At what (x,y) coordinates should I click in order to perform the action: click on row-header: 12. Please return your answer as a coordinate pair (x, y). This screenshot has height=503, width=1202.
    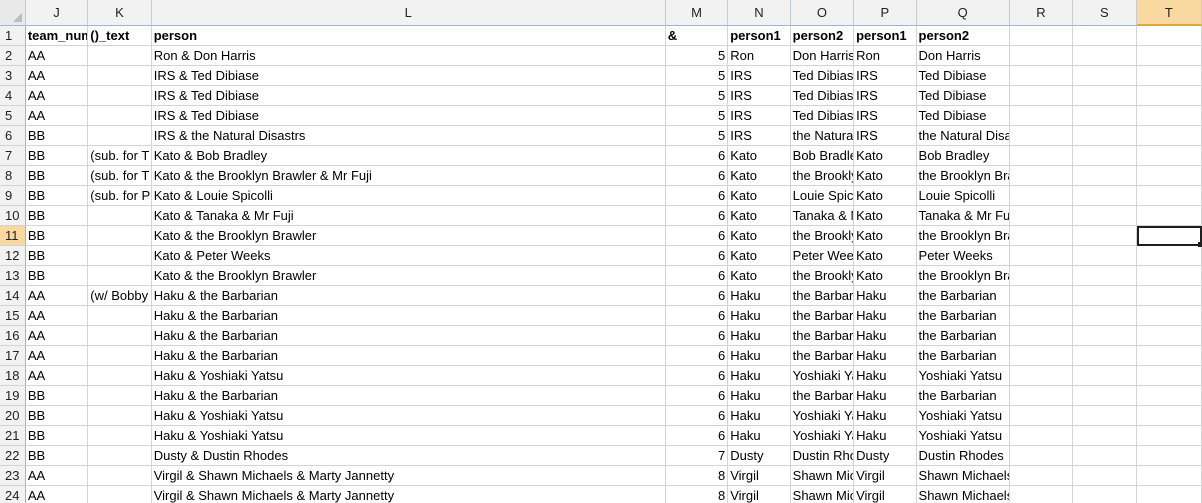
    Looking at the image, I should click on (13, 256).